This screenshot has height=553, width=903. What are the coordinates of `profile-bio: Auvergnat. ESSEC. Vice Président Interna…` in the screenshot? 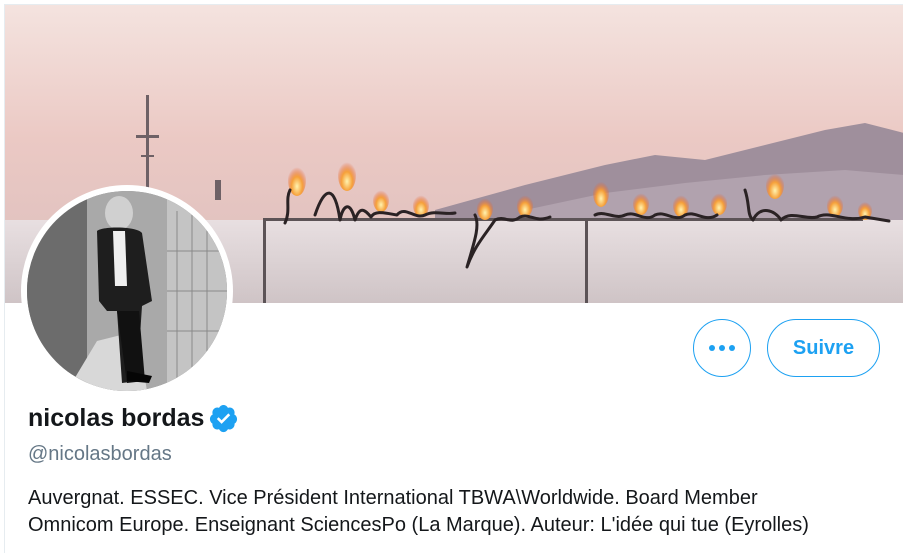 It's located at (463, 512).